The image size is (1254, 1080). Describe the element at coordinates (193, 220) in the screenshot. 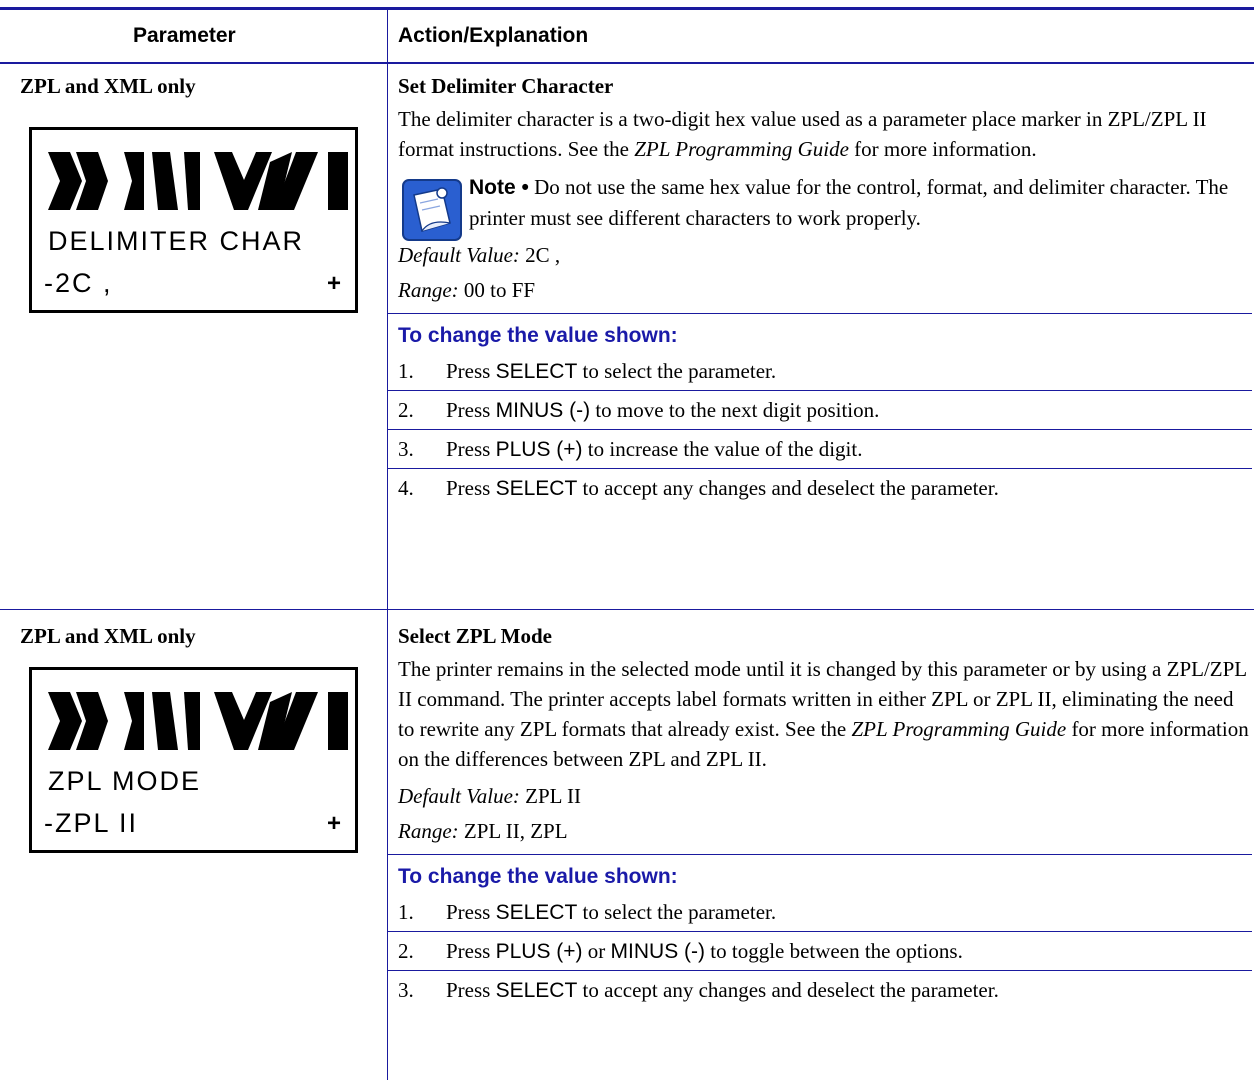

I see `row1-lcd-display: DELIMITER CHAR -2C , +` at that location.